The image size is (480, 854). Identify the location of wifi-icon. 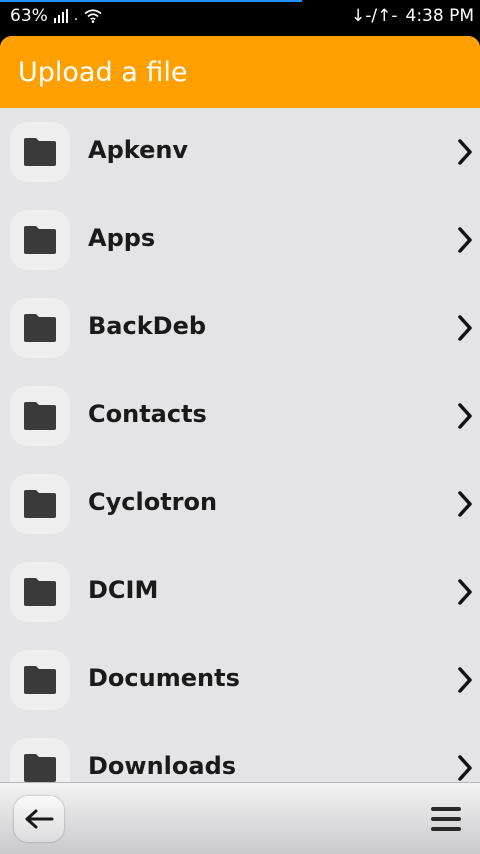
(93, 16).